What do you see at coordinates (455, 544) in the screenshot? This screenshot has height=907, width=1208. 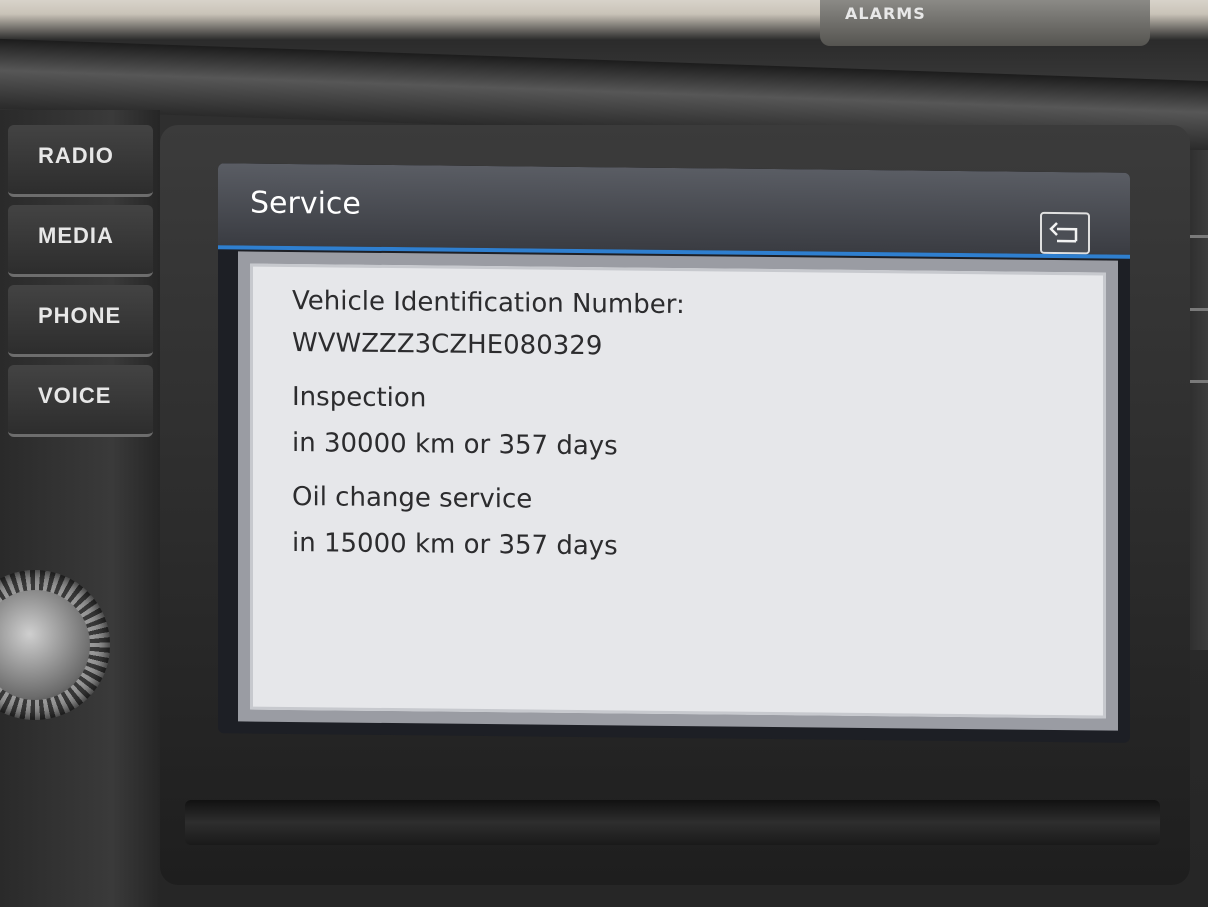 I see `oil-change-value: in 15000 km or 357 days` at bounding box center [455, 544].